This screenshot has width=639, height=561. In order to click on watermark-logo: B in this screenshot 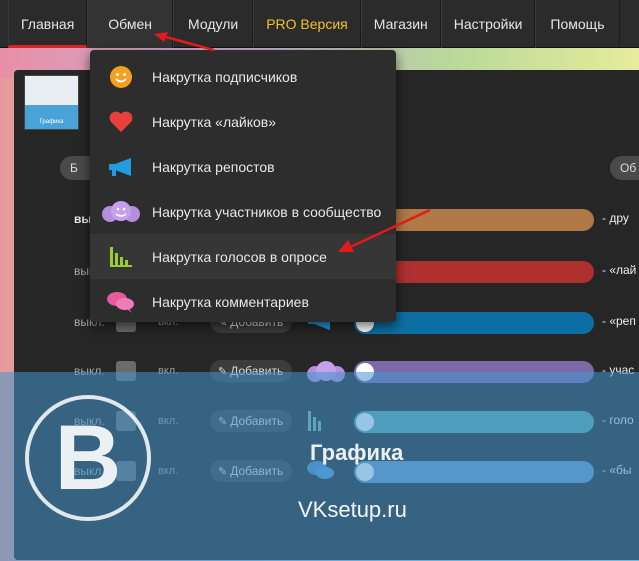, I will do `click(88, 458)`.